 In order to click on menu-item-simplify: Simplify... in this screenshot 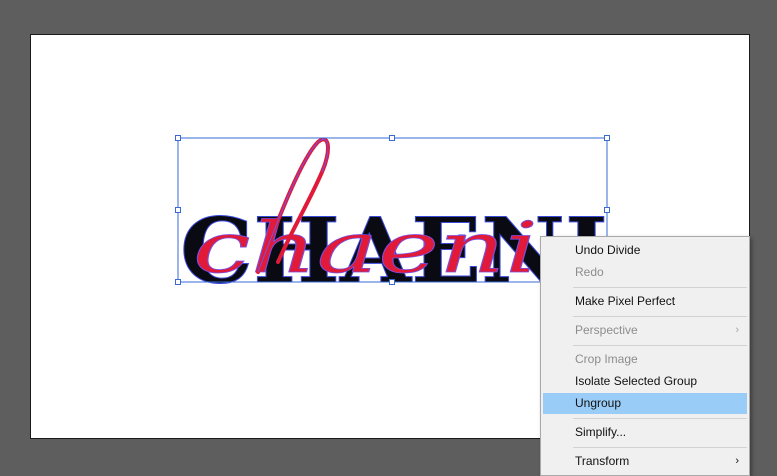, I will do `click(645, 432)`.